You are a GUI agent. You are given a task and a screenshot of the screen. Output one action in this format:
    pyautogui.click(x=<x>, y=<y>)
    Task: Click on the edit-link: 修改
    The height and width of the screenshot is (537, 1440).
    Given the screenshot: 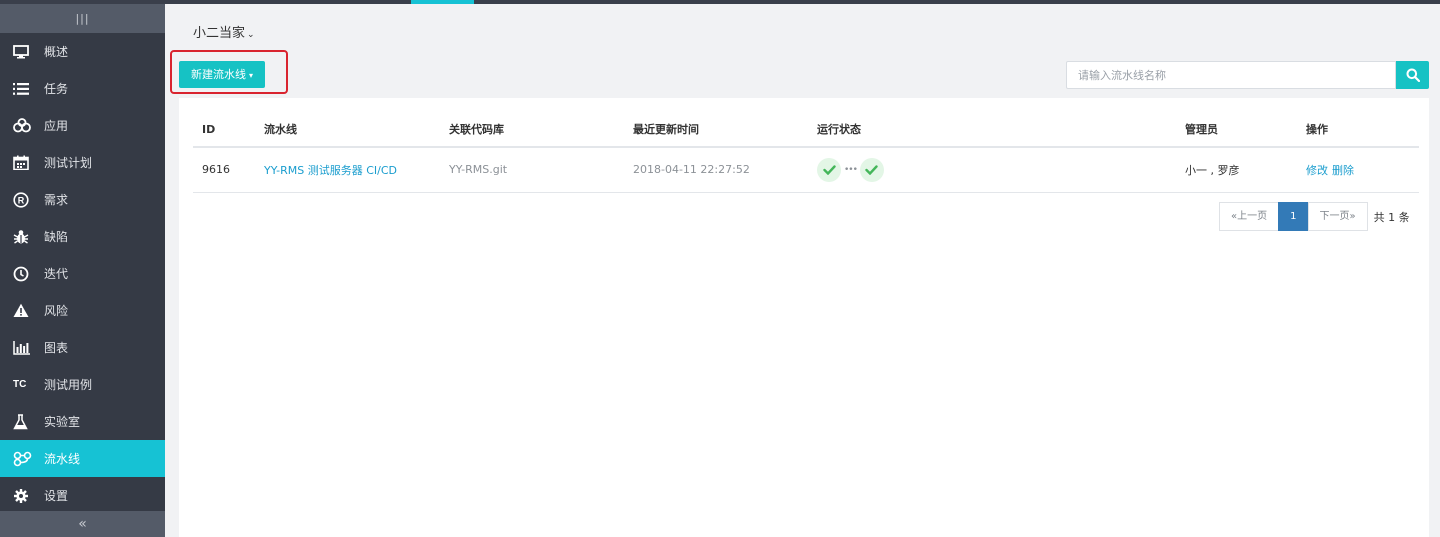 What is the action you would take?
    pyautogui.click(x=1317, y=170)
    